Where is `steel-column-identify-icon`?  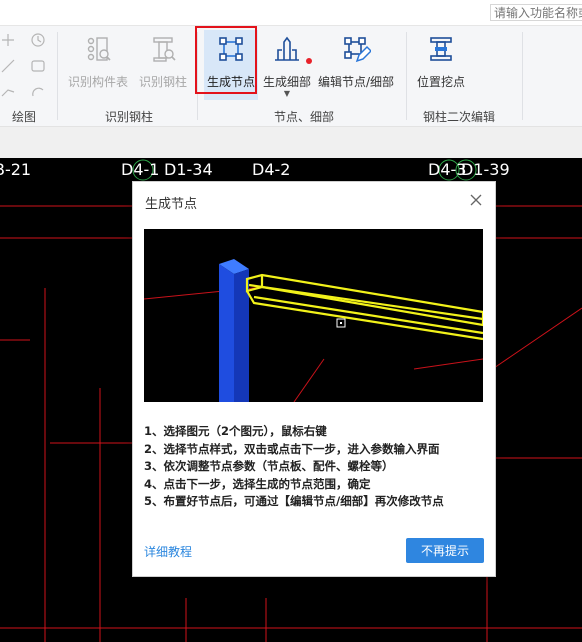 steel-column-identify-icon is located at coordinates (164, 49).